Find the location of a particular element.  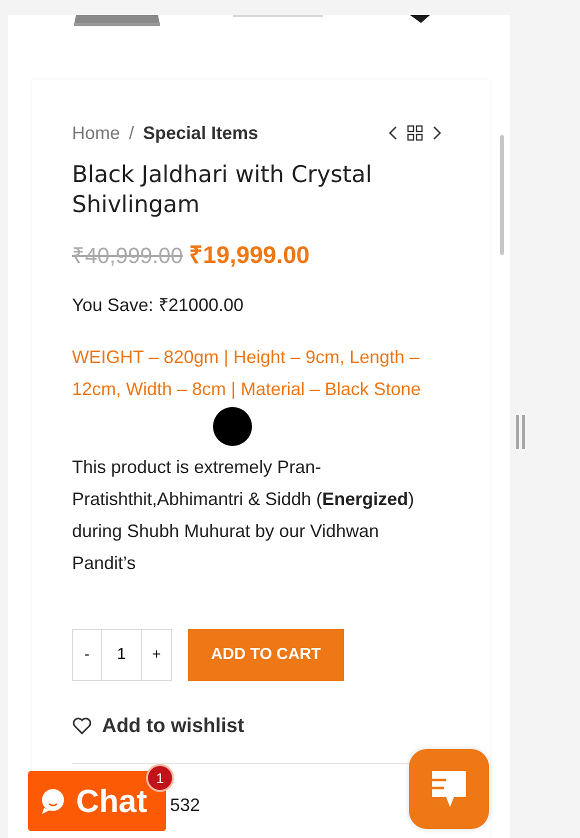

decrease-button: - is located at coordinates (87, 655).